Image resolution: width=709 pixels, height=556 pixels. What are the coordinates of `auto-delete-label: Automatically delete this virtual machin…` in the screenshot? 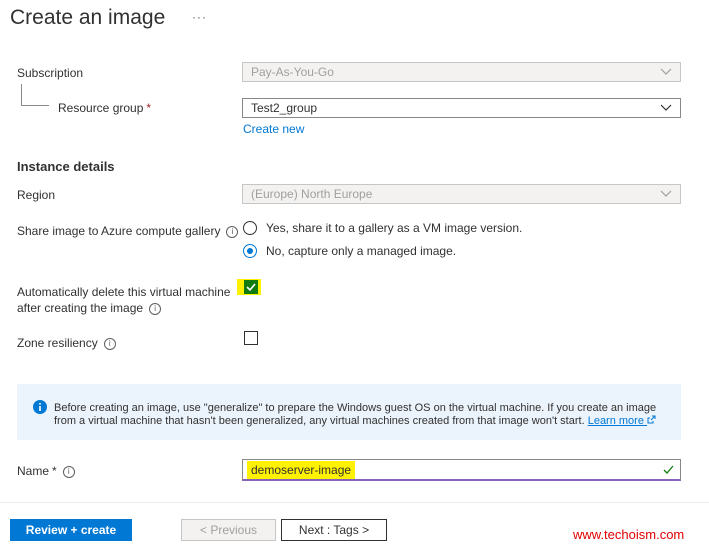 It's located at (123, 300).